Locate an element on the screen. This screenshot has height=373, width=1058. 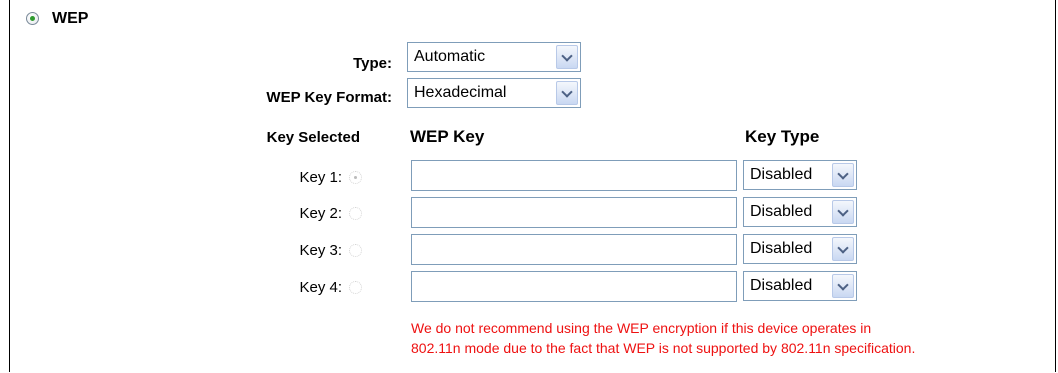
section-title: WEP is located at coordinates (70, 18).